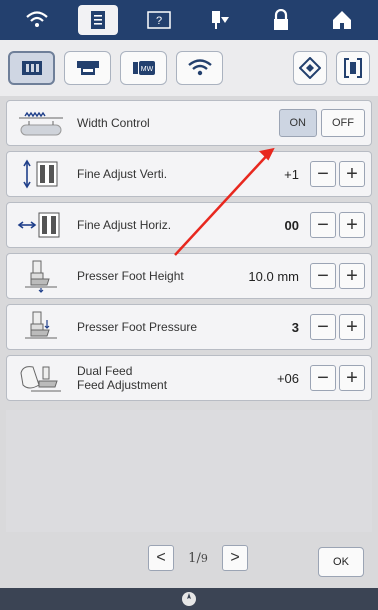 Image resolution: width=378 pixels, height=610 pixels. What do you see at coordinates (189, 123) in the screenshot?
I see `width-control-row: Width Control ON OFF` at bounding box center [189, 123].